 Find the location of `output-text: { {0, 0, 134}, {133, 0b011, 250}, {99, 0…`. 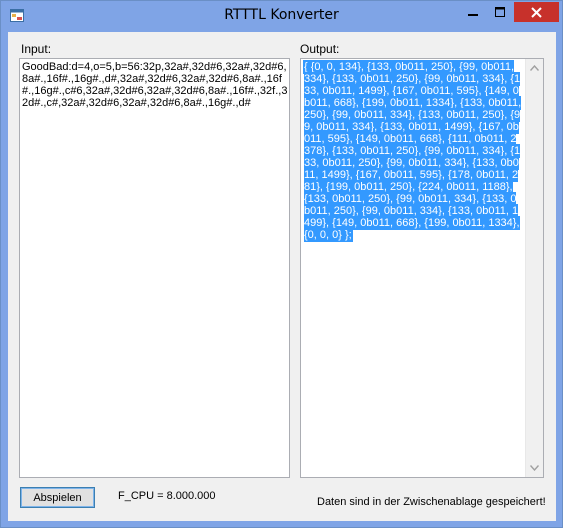

output-text: { {0, 0, 134}, {133, 0b011, 250}, {99, 0… is located at coordinates (413, 151).